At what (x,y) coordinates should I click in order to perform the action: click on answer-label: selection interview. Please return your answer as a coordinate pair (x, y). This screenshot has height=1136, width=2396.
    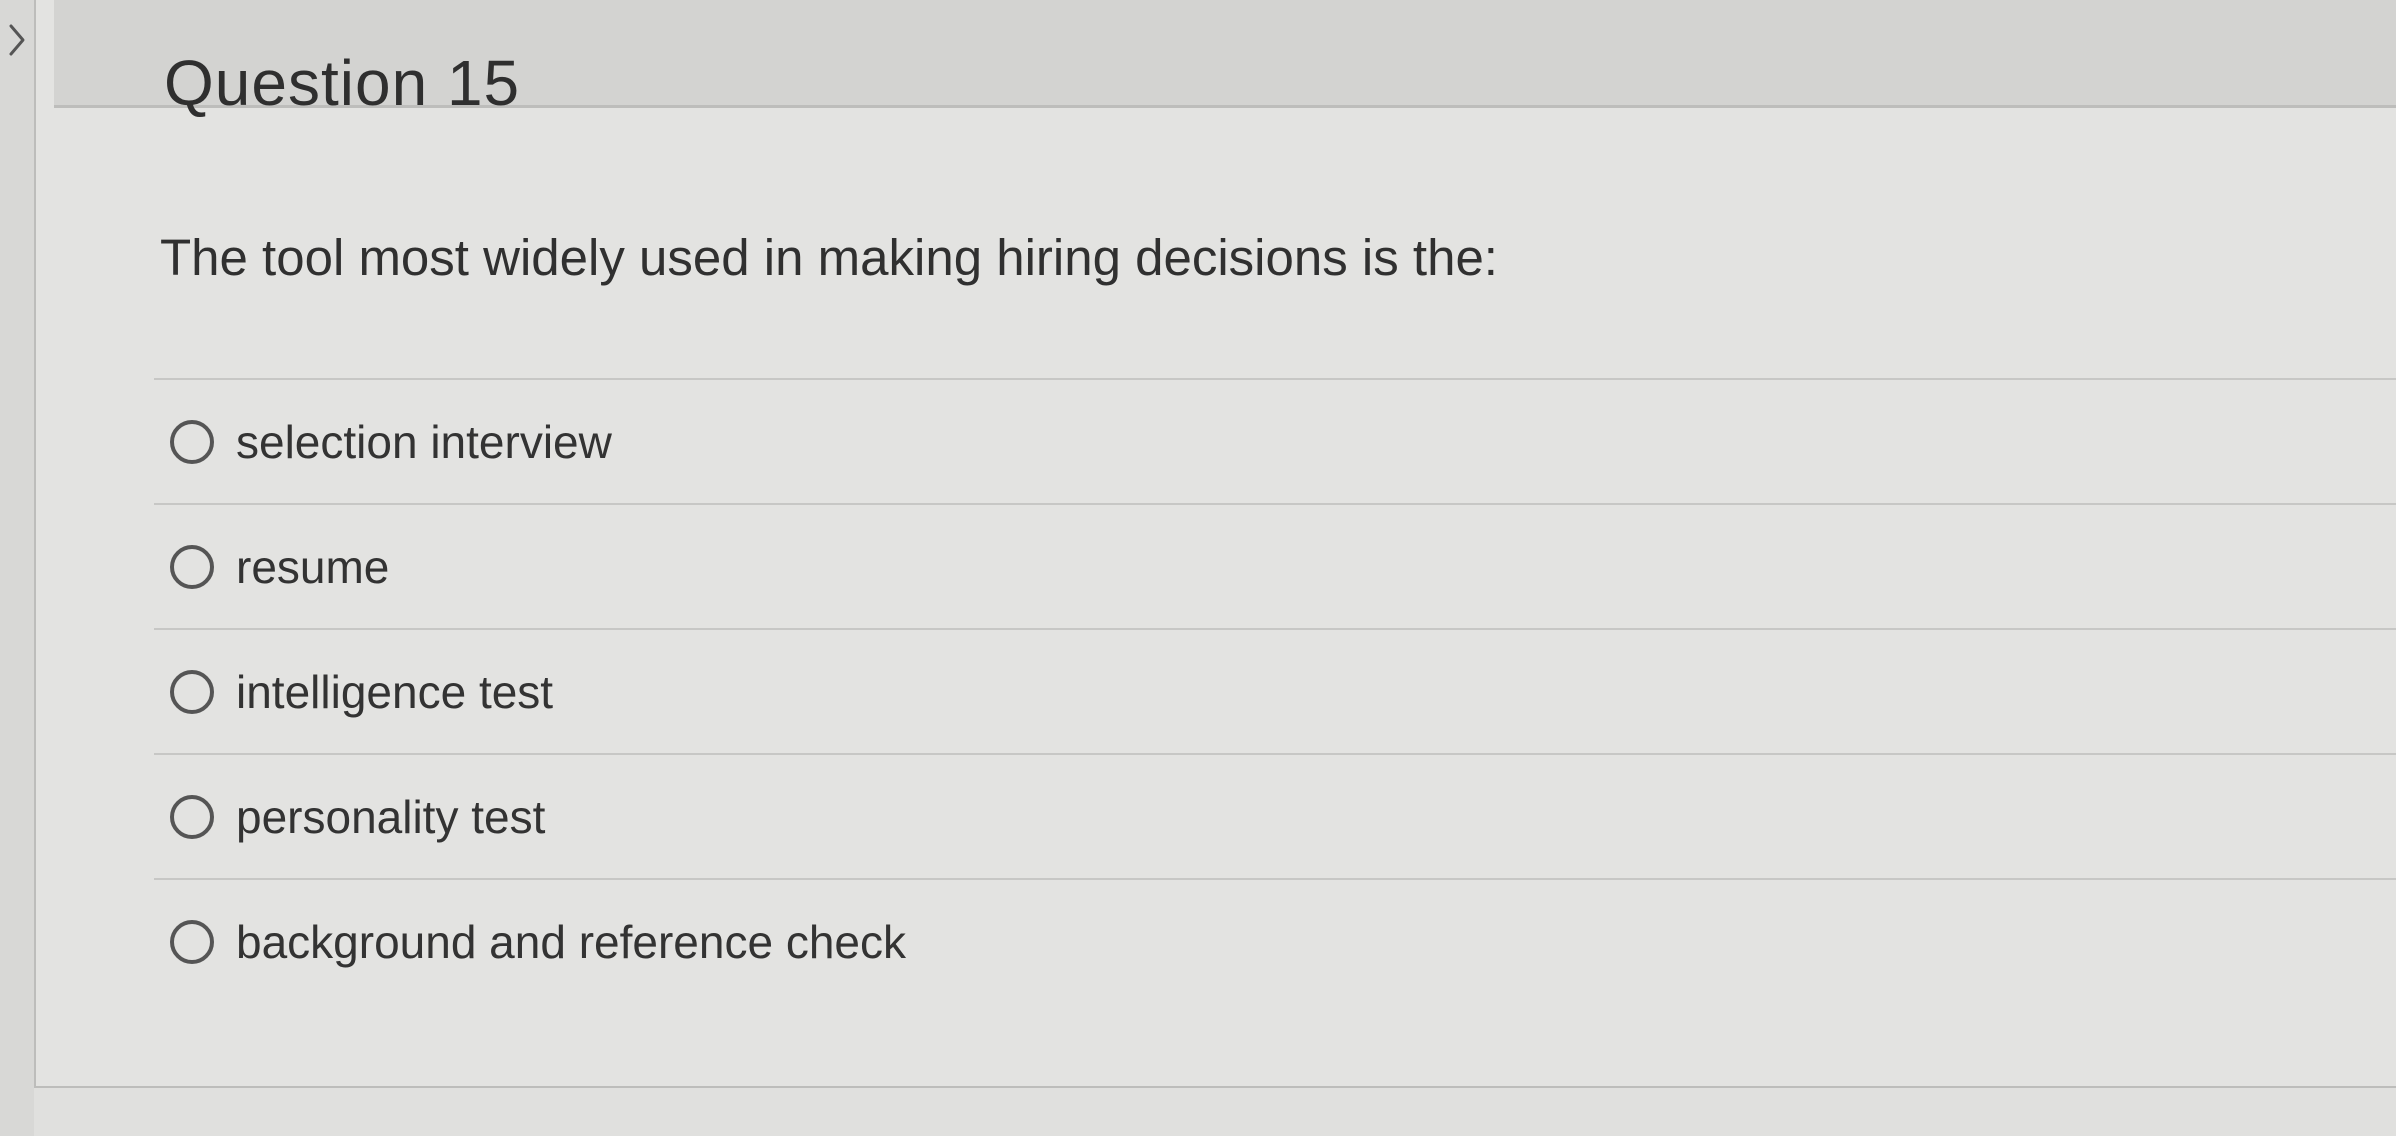
    Looking at the image, I should click on (424, 441).